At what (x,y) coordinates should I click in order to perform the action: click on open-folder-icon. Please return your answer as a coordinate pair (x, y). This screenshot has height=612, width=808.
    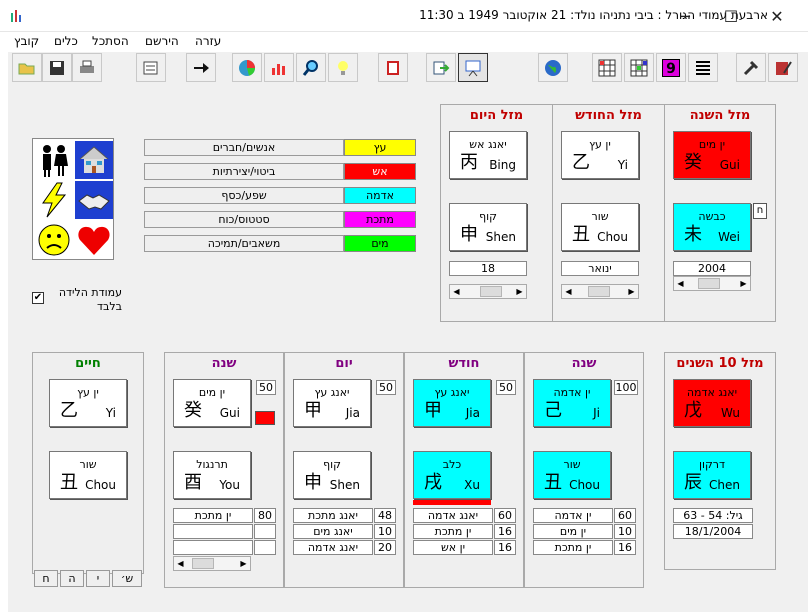
    Looking at the image, I should click on (27, 67).